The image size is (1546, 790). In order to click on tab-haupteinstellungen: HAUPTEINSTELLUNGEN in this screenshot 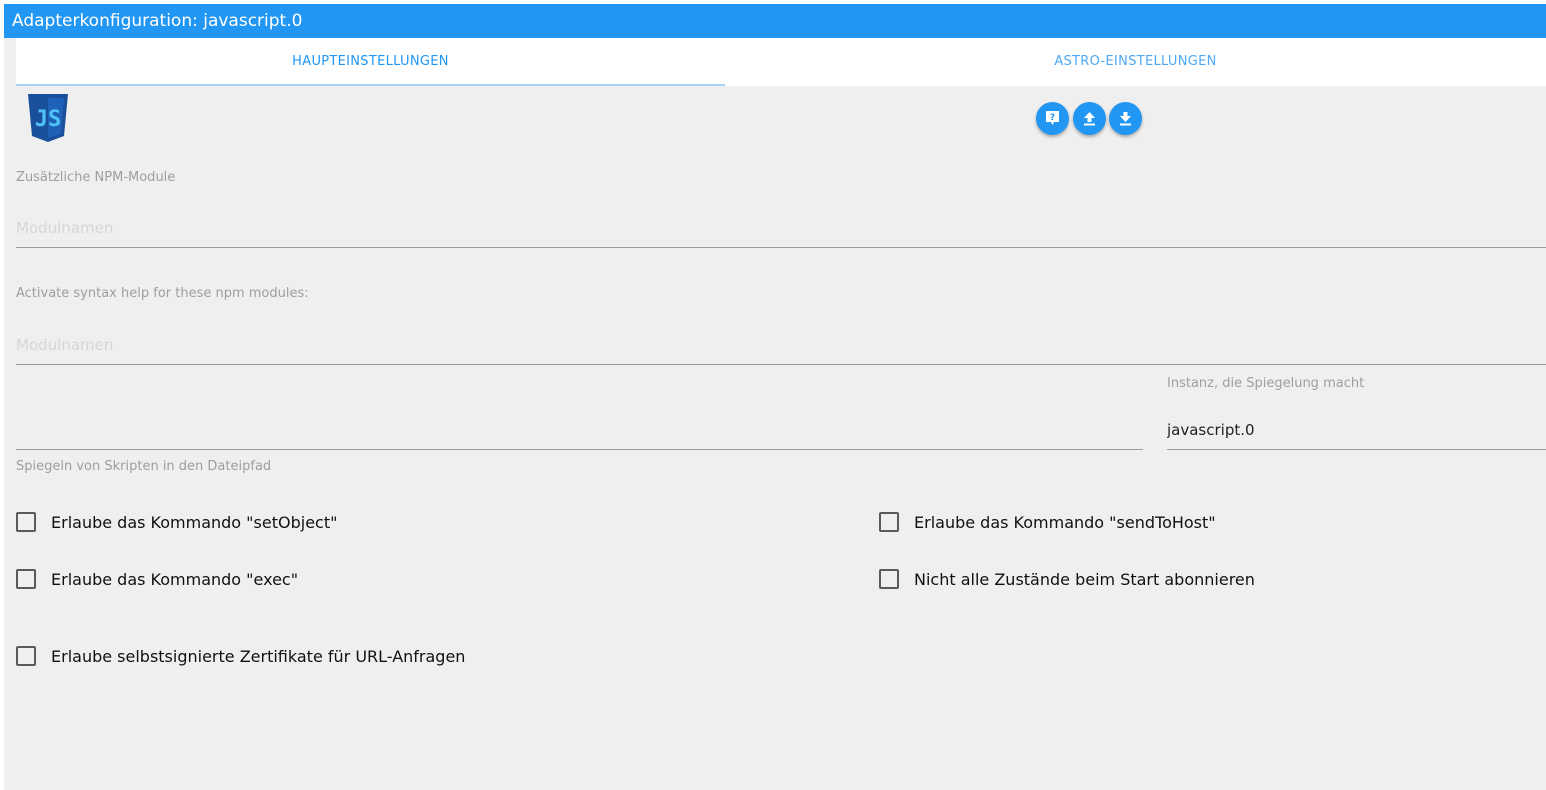, I will do `click(370, 62)`.